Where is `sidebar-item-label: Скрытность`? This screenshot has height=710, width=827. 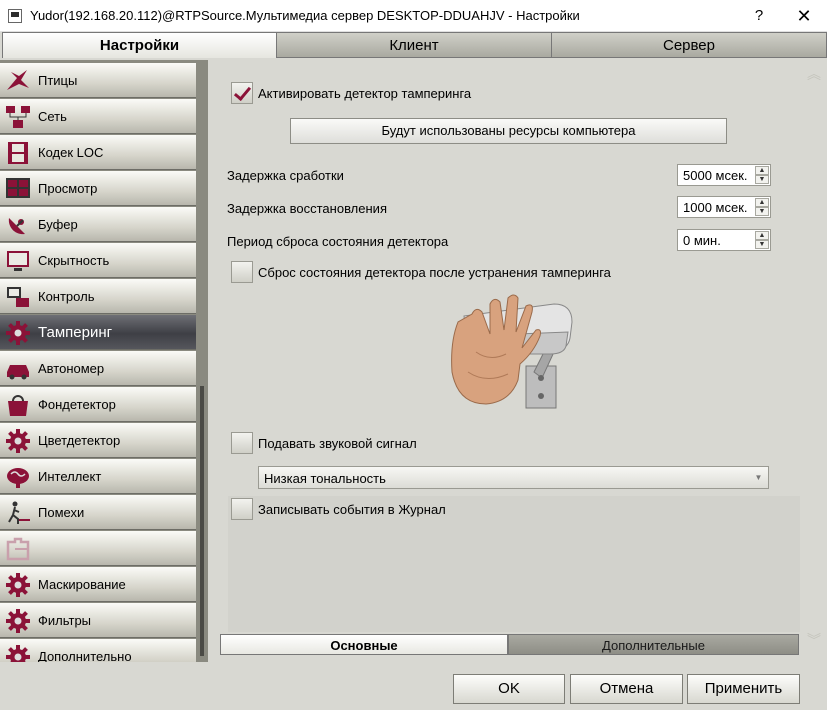
sidebar-item-label: Скрытность is located at coordinates (74, 260).